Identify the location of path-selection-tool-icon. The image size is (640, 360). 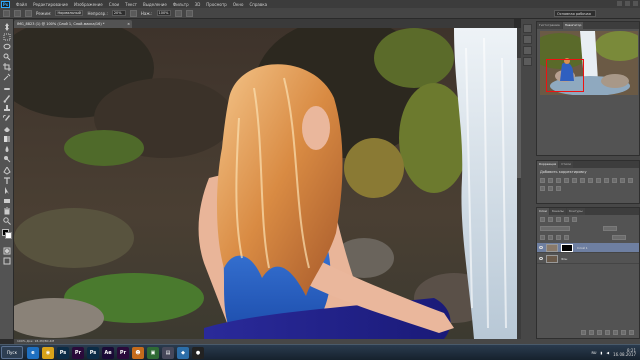
(7, 191).